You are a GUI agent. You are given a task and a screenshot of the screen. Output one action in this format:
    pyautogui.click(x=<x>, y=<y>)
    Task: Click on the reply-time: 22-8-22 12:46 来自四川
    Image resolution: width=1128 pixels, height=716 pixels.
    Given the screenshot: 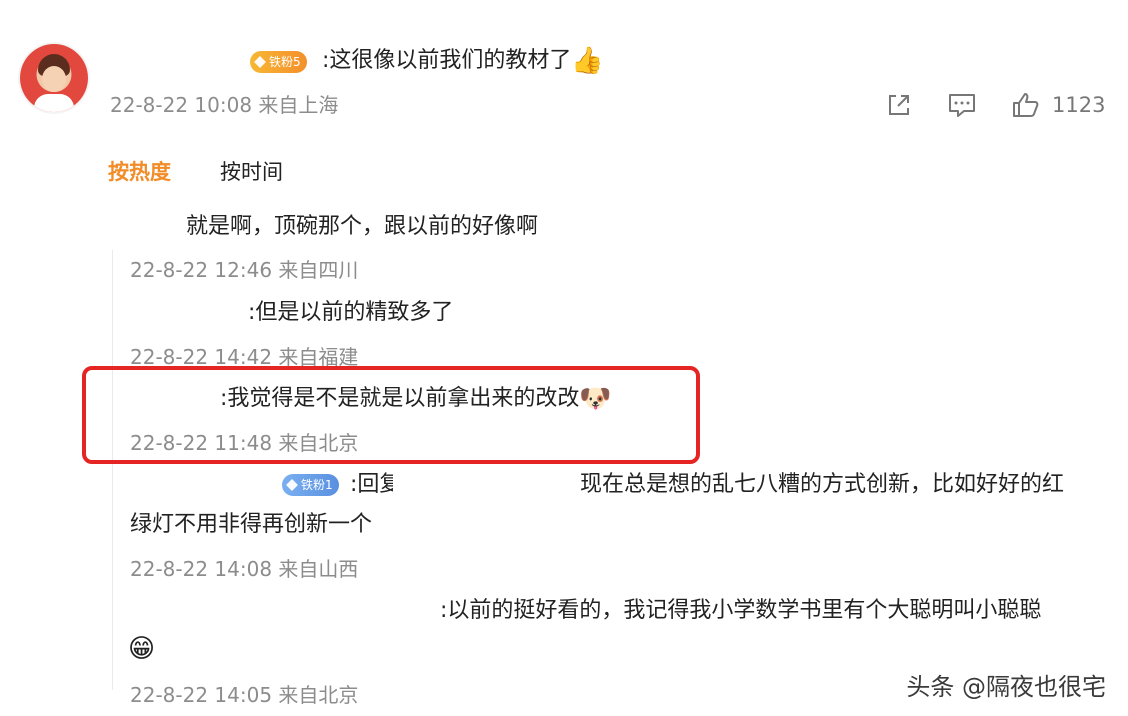 What is the action you would take?
    pyautogui.click(x=244, y=270)
    